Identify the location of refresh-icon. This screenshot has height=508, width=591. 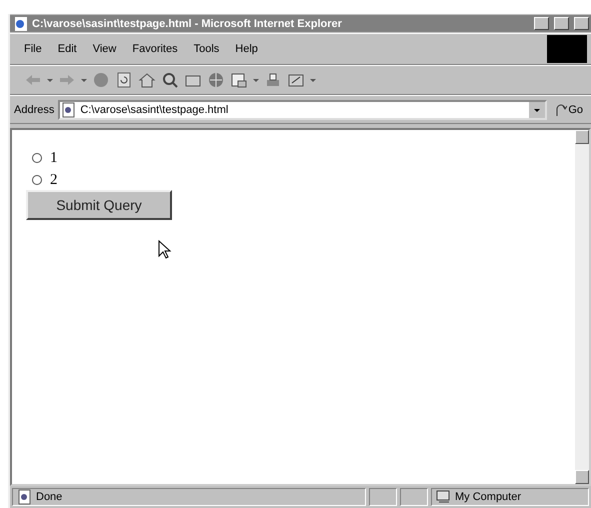
(124, 80).